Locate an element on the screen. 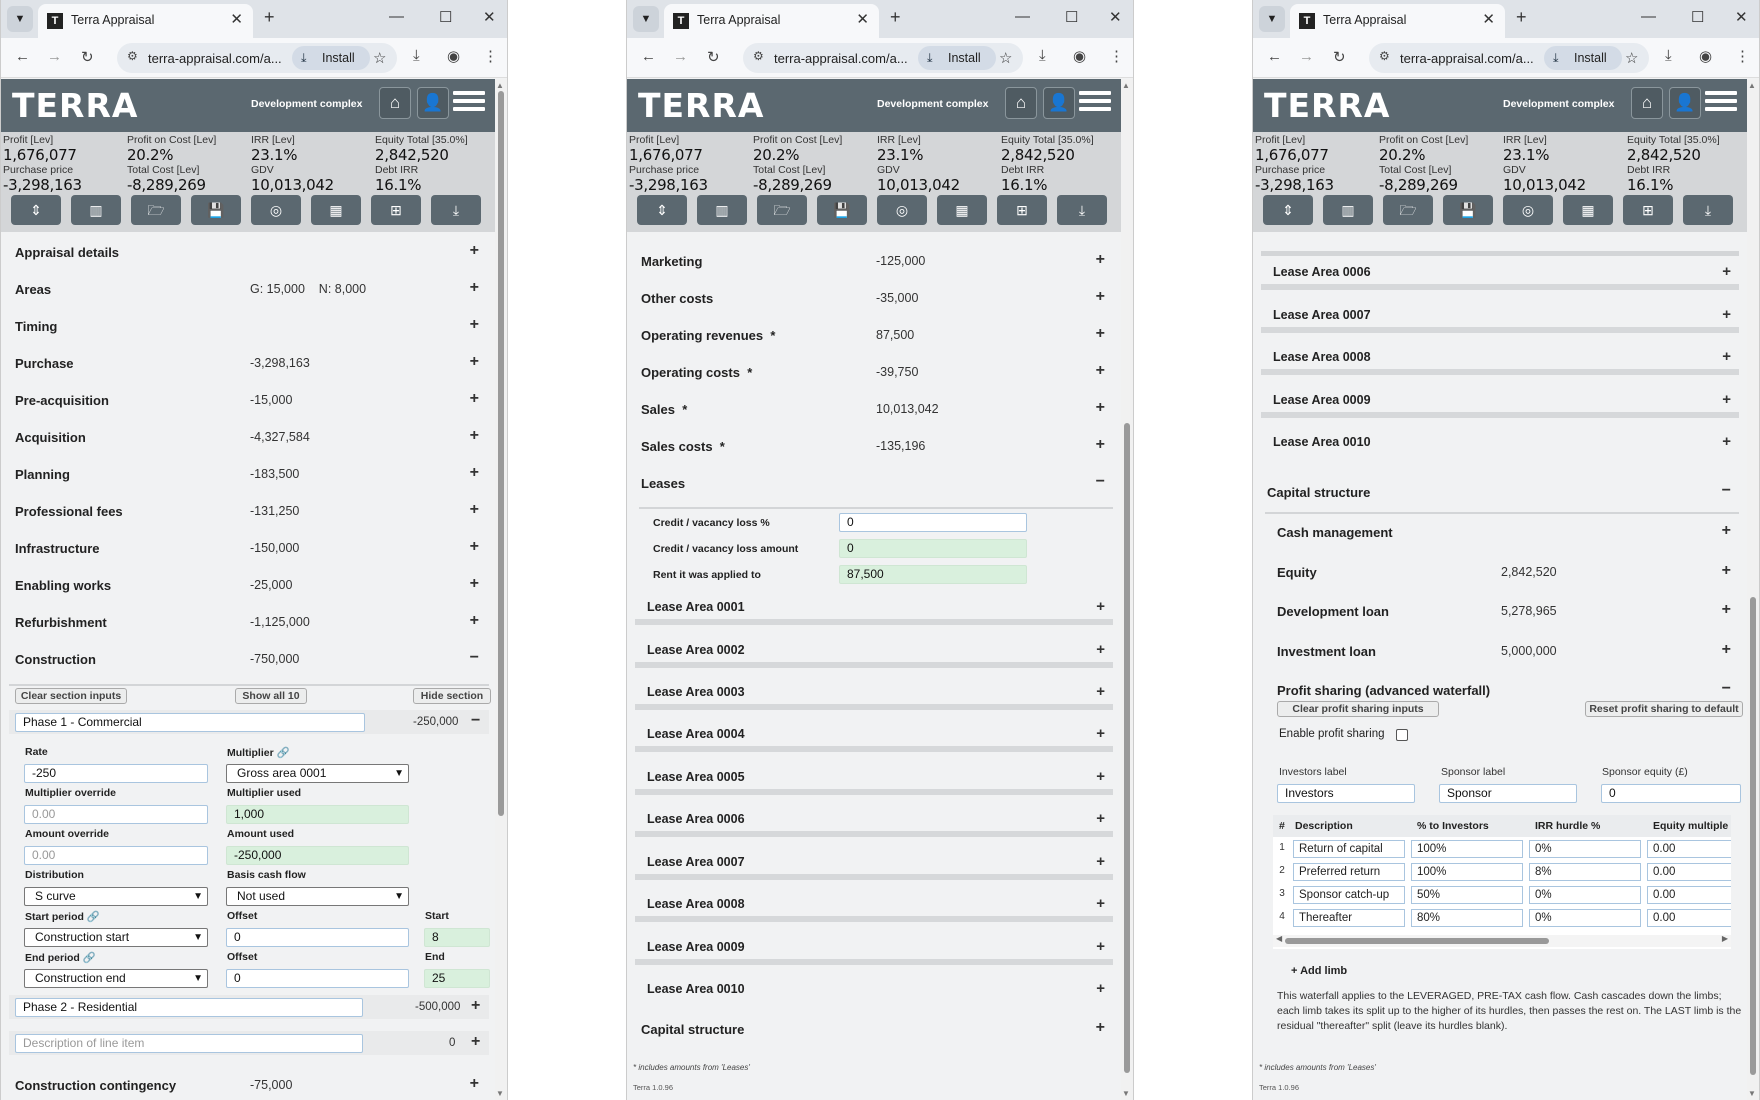  sub-equity: Equity 2,842,520 + is located at coordinates (1504, 572).